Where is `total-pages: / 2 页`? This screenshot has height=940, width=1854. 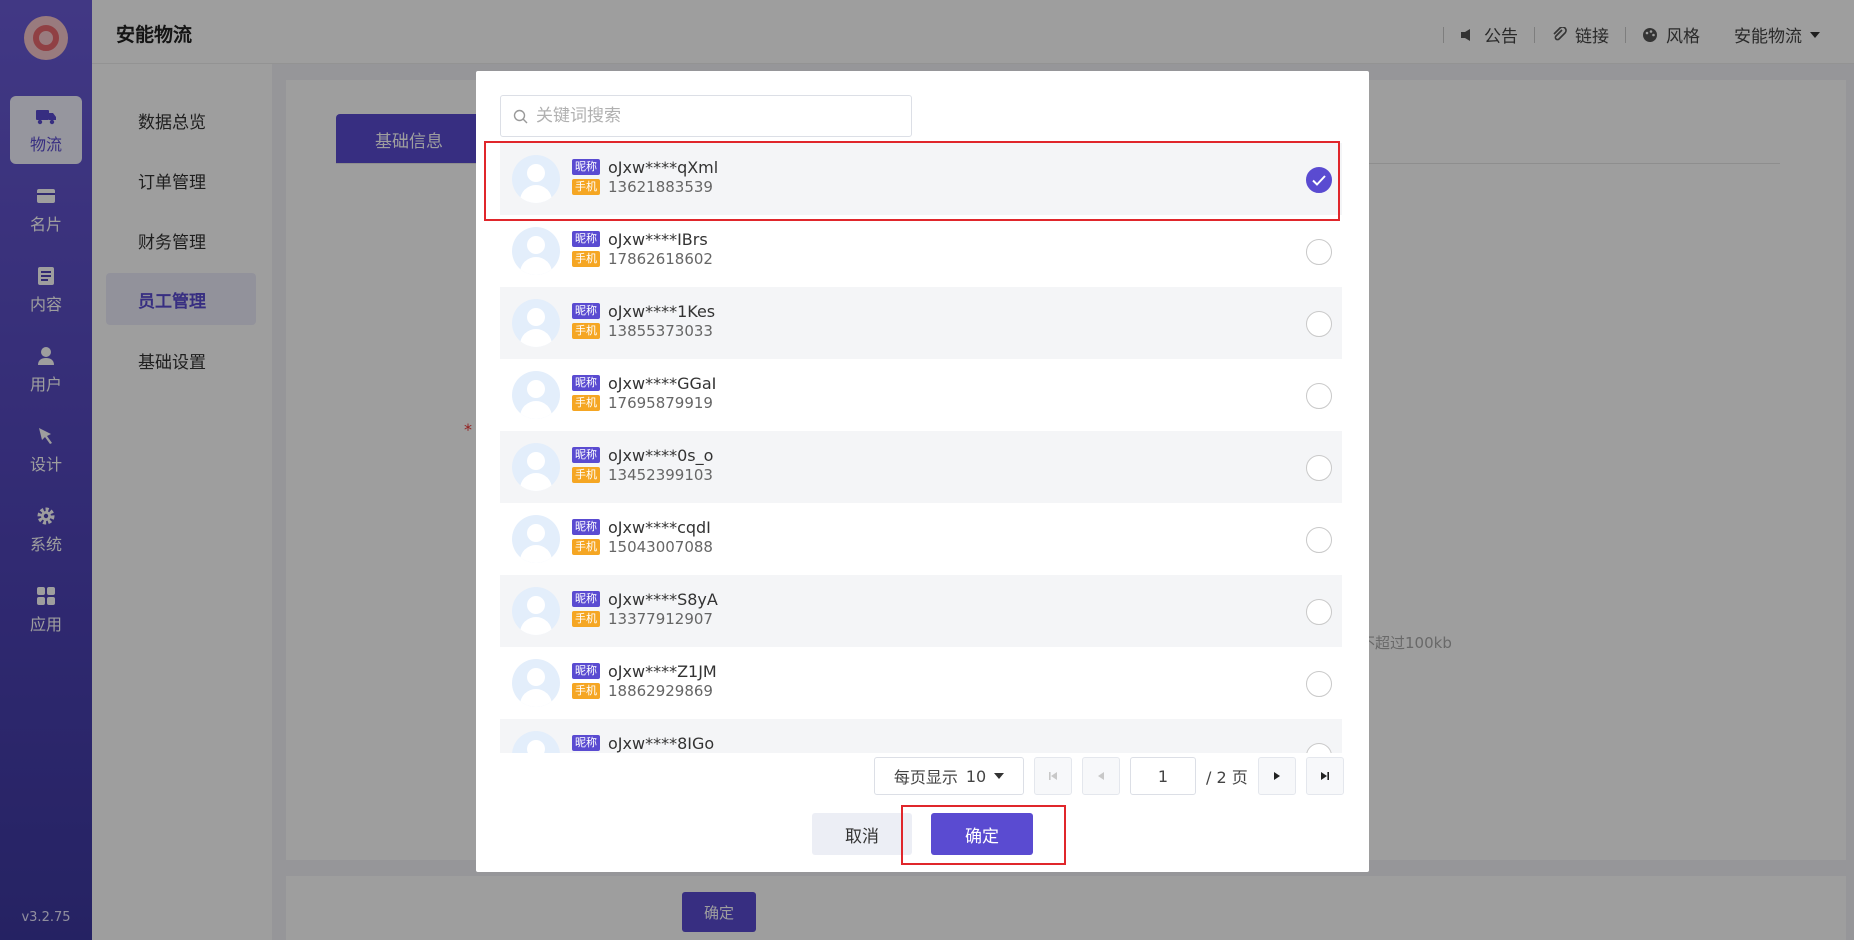
total-pages: / 2 页 is located at coordinates (1227, 777).